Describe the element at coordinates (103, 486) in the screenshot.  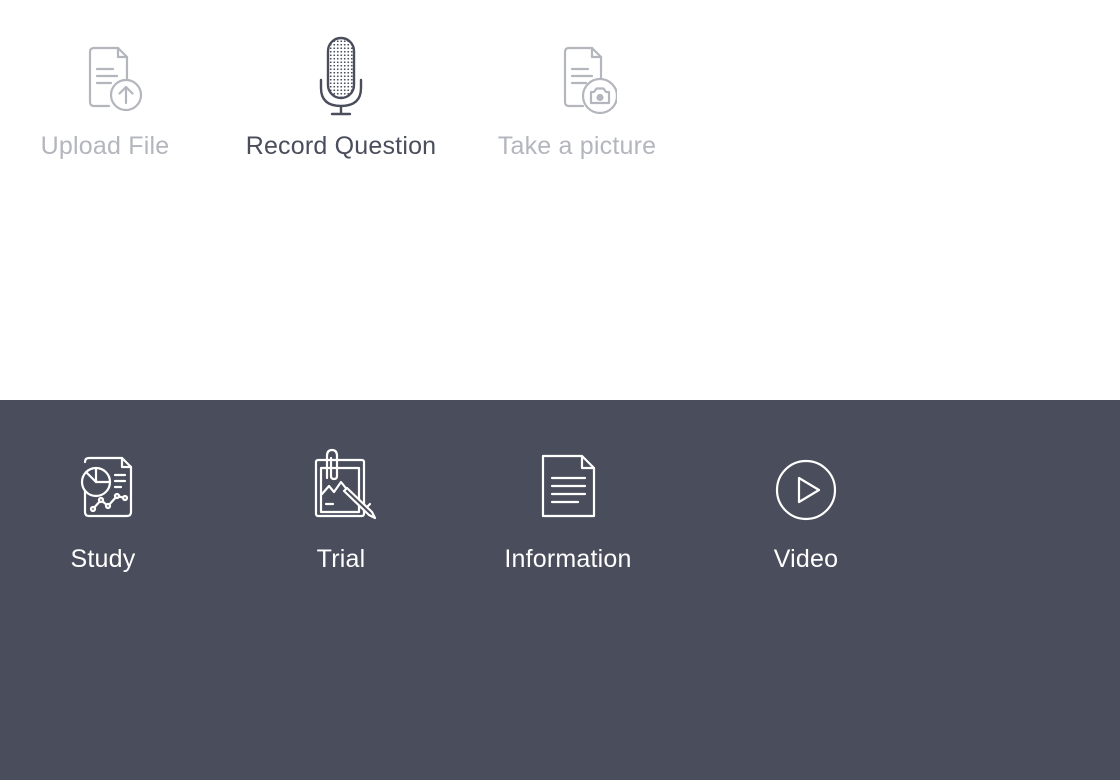
I see `report-chart-icon` at that location.